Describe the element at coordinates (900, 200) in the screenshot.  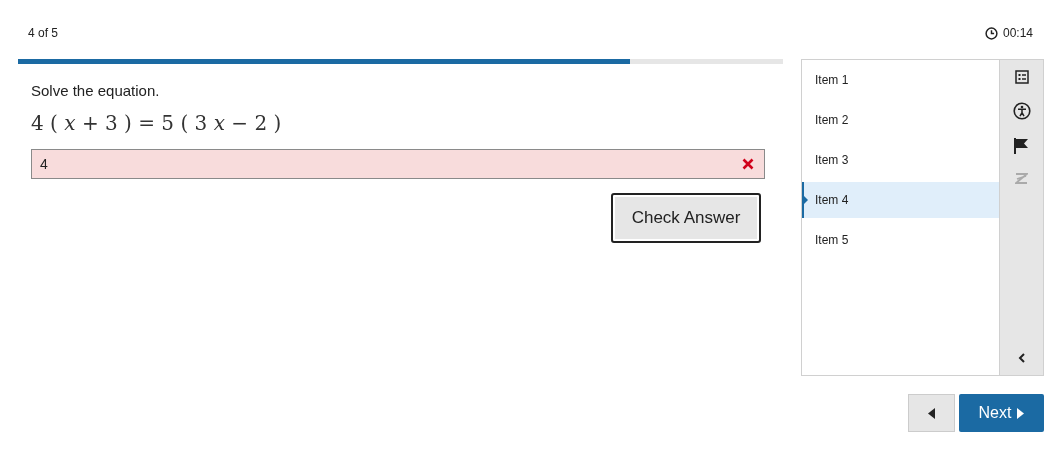
I see `item-link: Item 4` at that location.